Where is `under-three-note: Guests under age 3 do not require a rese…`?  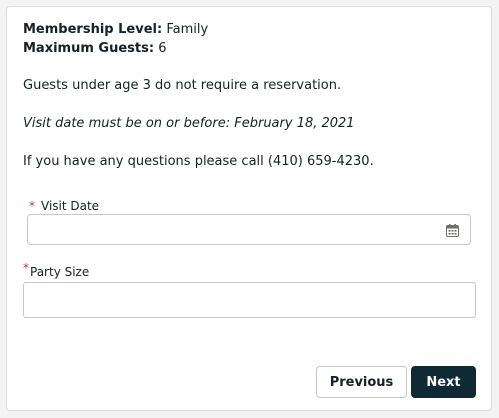 under-three-note: Guests under age 3 do not require a rese… is located at coordinates (182, 85).